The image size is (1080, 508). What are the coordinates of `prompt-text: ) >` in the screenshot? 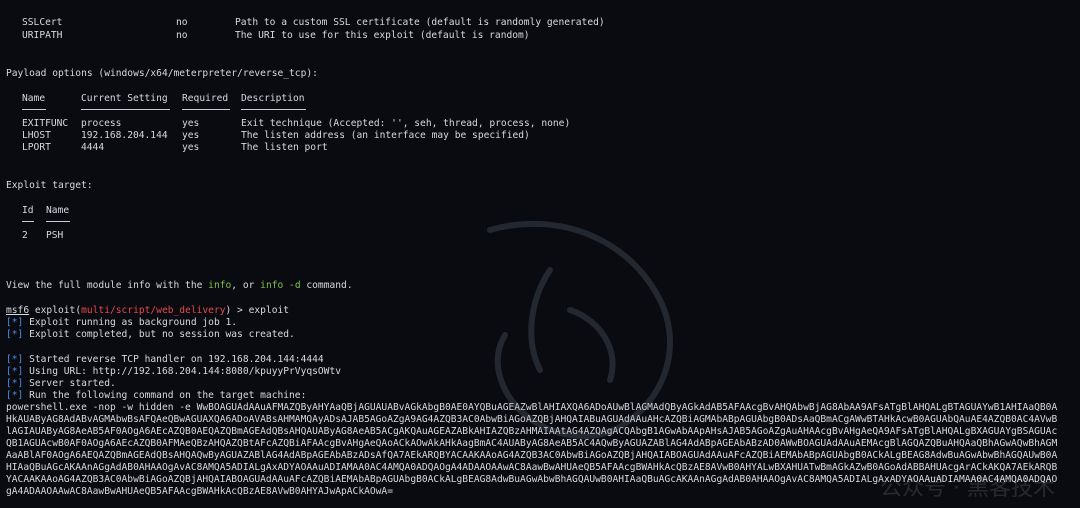 It's located at (237, 310).